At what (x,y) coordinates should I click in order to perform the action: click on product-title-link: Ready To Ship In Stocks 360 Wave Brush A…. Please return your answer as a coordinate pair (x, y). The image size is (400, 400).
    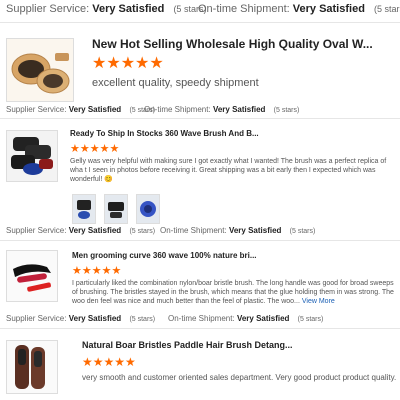
    Looking at the image, I should click on (230, 133).